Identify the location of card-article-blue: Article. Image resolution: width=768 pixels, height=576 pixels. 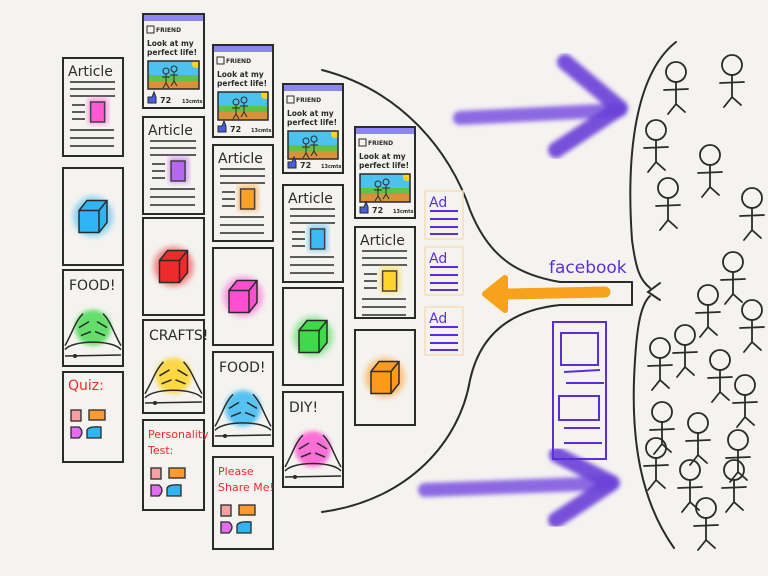
(313, 233).